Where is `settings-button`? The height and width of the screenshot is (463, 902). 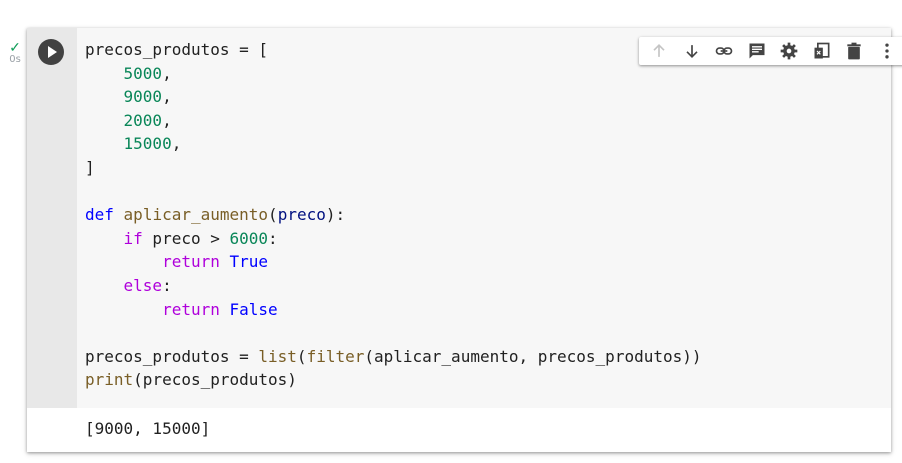 settings-button is located at coordinates (789, 51).